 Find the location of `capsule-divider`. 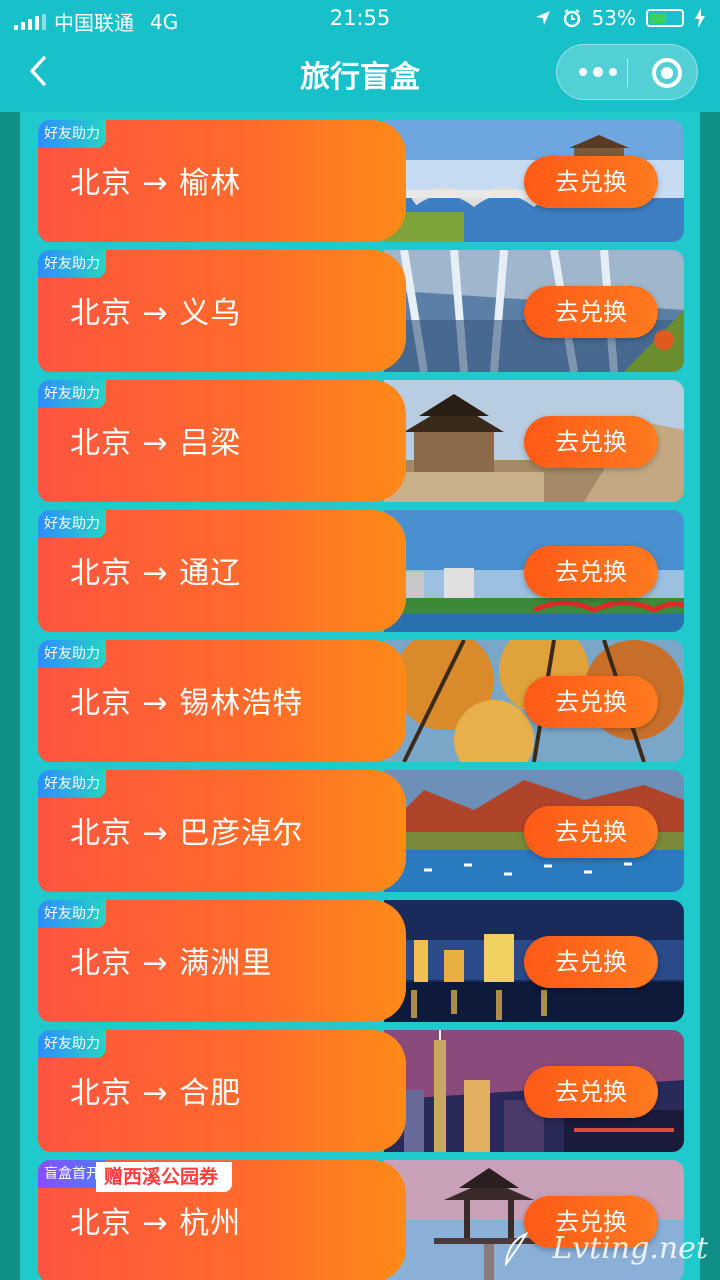

capsule-divider is located at coordinates (627, 73).